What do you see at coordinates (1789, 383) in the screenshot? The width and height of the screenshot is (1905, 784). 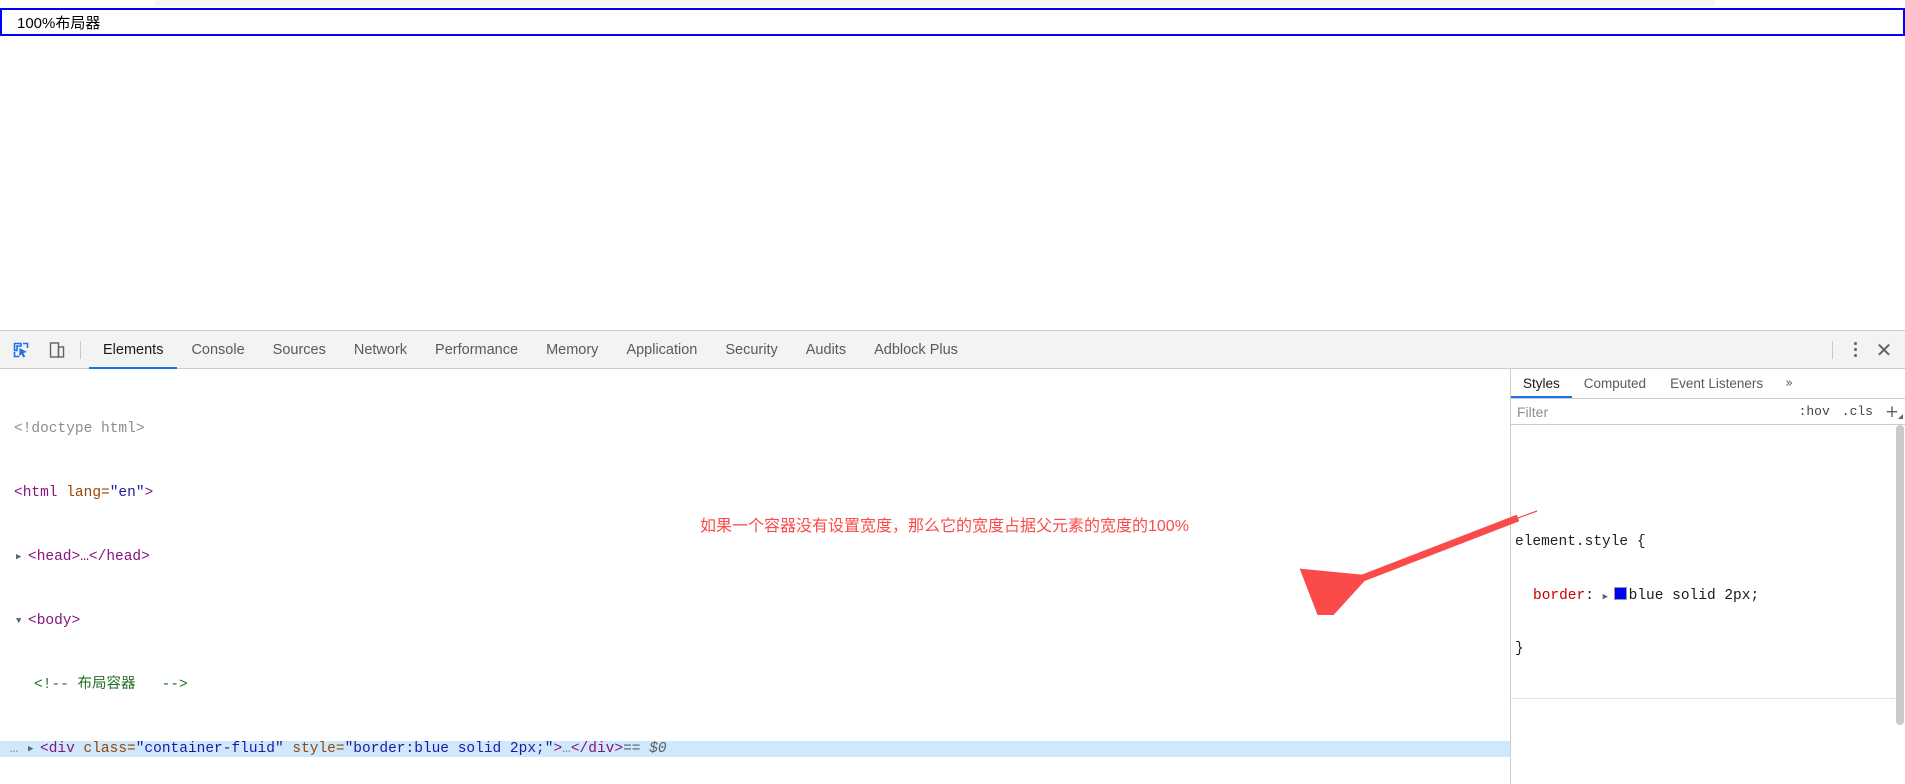 I see `chevron-double-right-icon: »` at bounding box center [1789, 383].